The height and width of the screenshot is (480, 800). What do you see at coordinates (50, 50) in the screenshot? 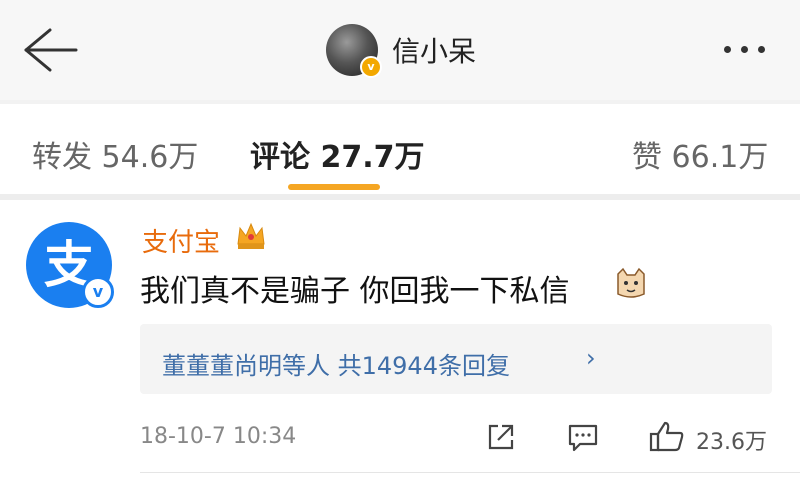
I see `back-arrow-icon` at bounding box center [50, 50].